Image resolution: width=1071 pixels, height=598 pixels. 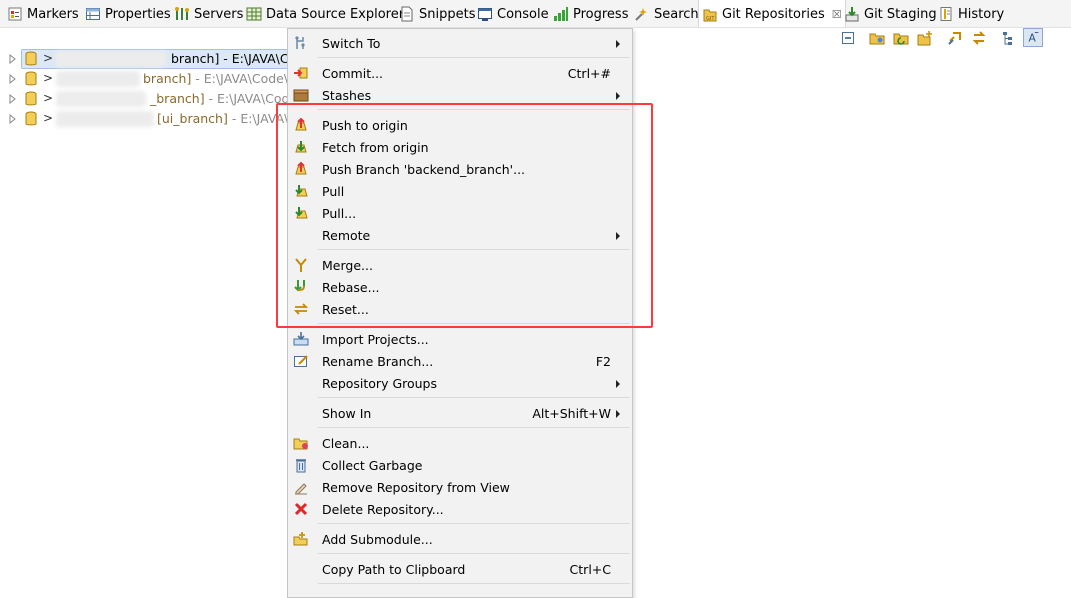 What do you see at coordinates (641, 14) in the screenshot?
I see `search-icon` at bounding box center [641, 14].